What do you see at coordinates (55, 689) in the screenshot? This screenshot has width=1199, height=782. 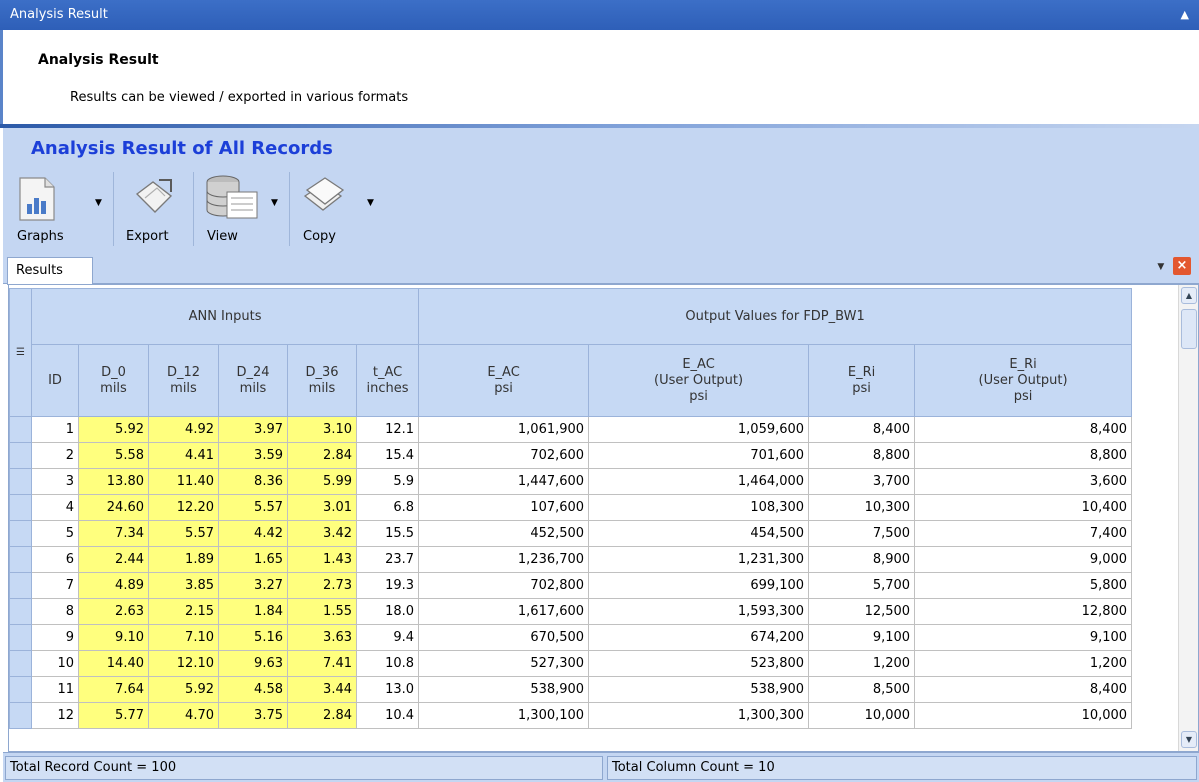 I see `cell-id: 11` at bounding box center [55, 689].